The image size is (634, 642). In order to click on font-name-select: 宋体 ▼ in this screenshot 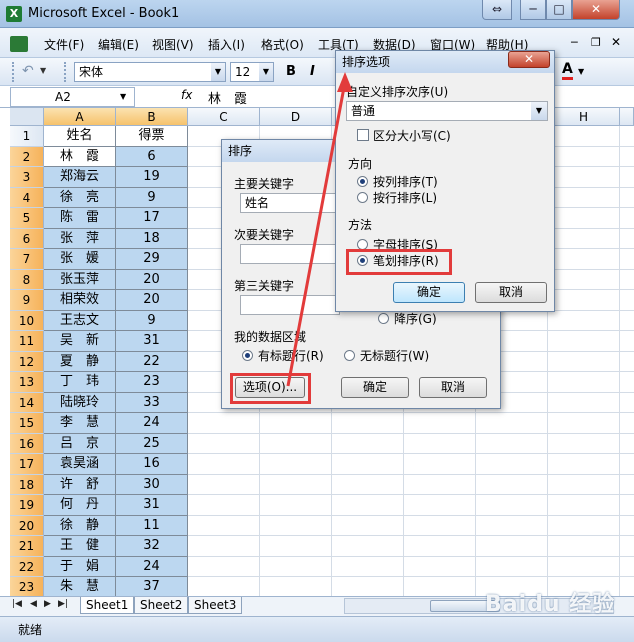, I will do `click(150, 72)`.